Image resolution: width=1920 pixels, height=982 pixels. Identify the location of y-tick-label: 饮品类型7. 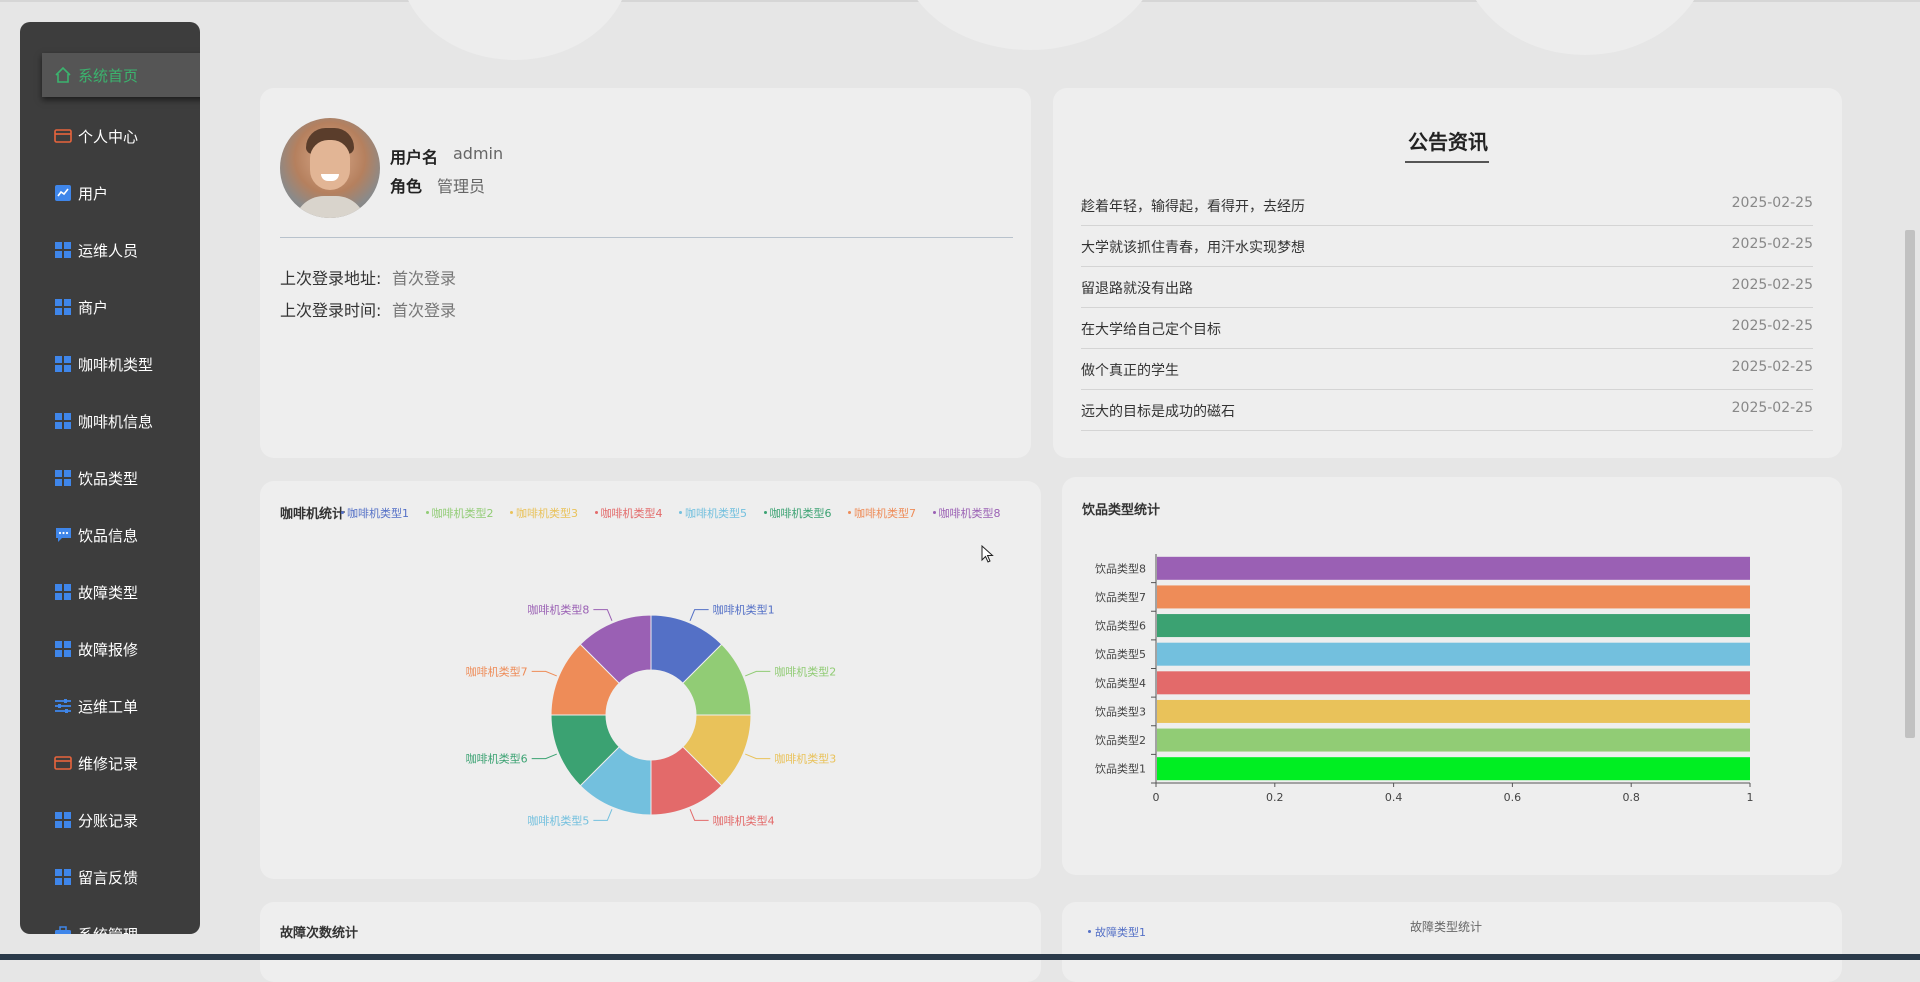
(1120, 597).